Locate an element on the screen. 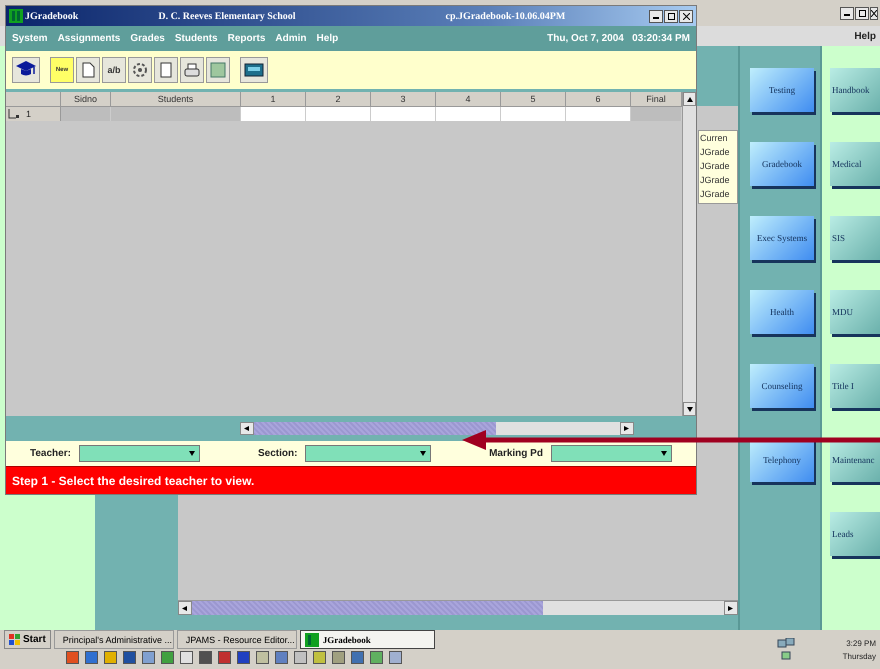 The image size is (880, 669). clock: 3:29 PM is located at coordinates (861, 644).